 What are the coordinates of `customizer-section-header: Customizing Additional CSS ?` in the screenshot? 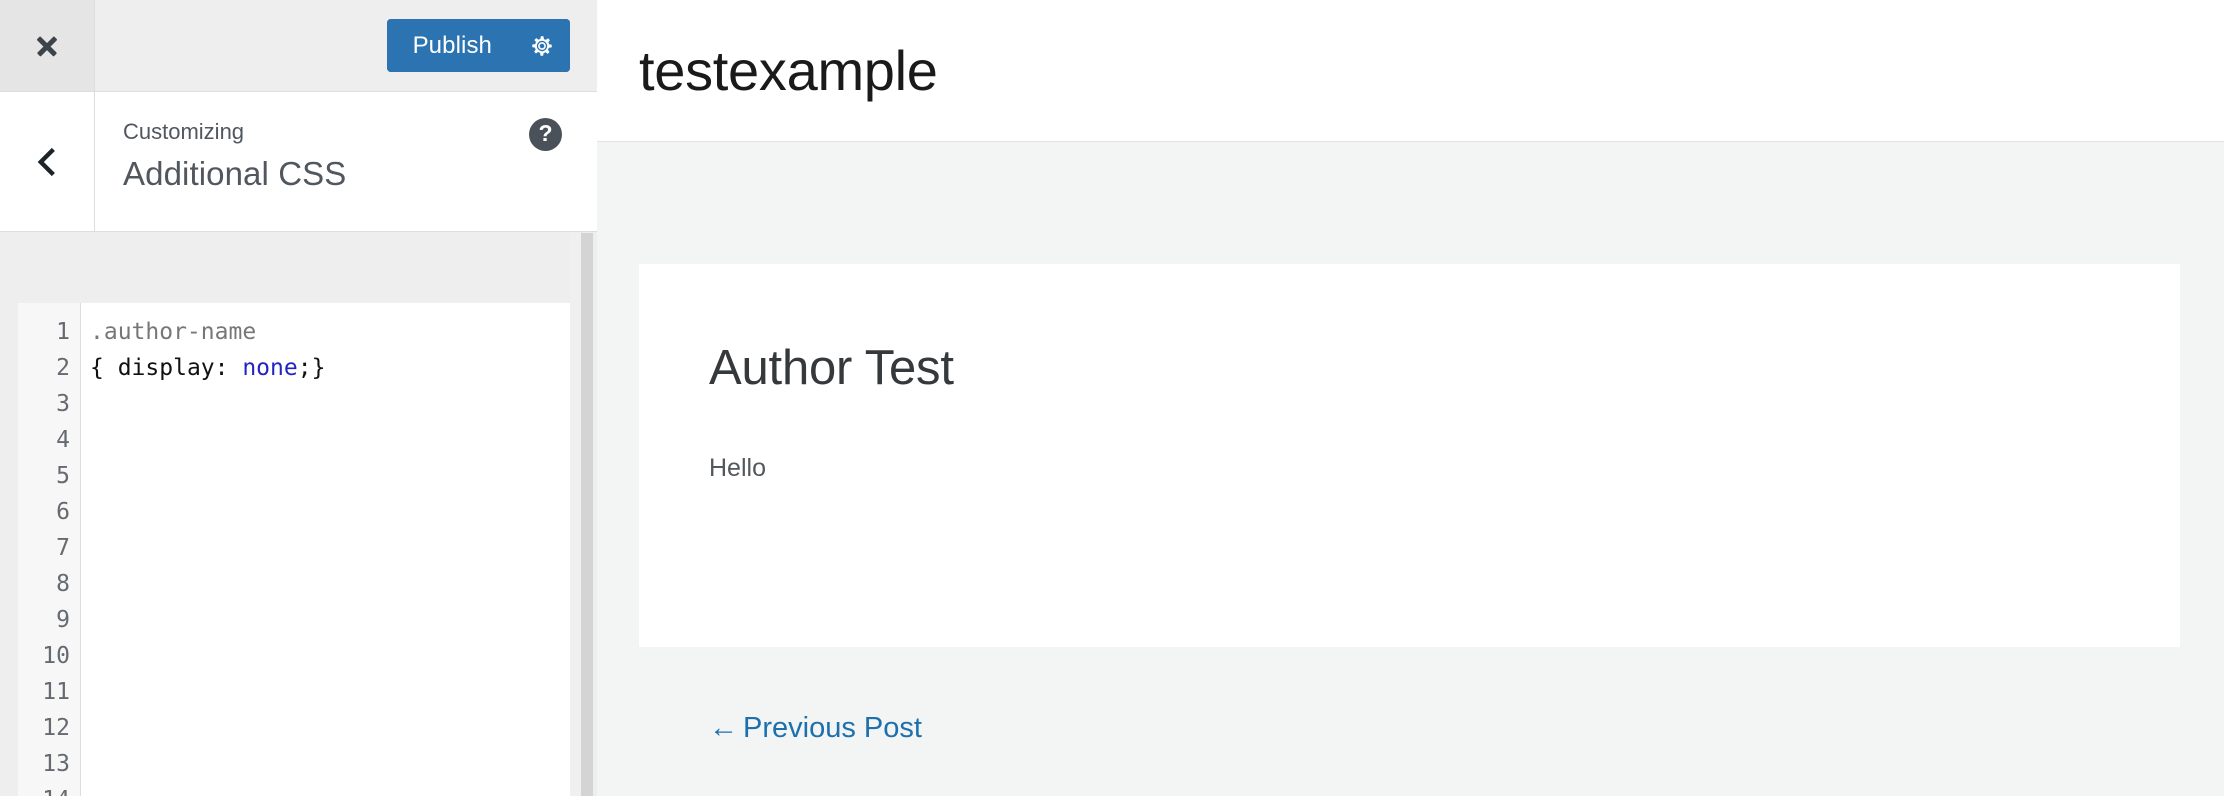 It's located at (298, 162).